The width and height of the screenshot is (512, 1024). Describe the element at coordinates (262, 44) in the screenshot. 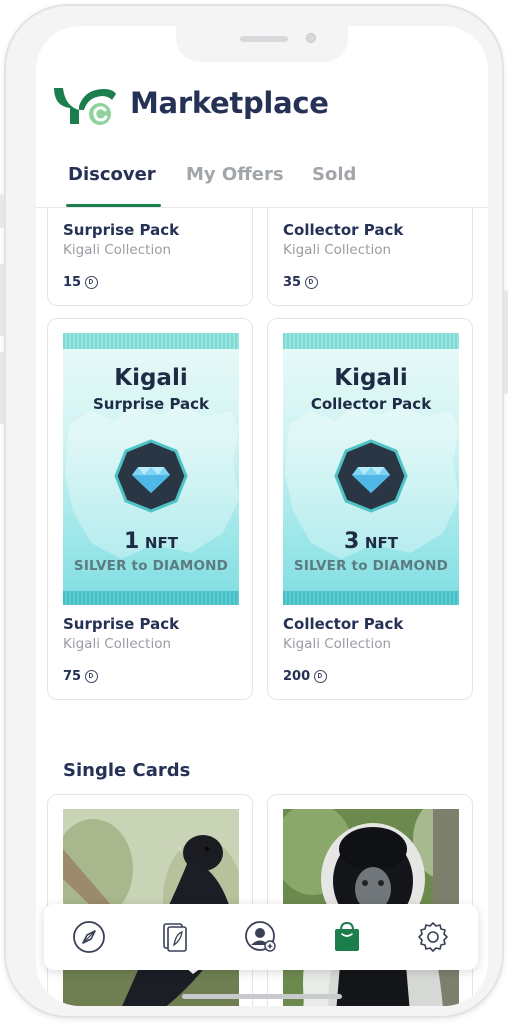

I see `notch` at that location.